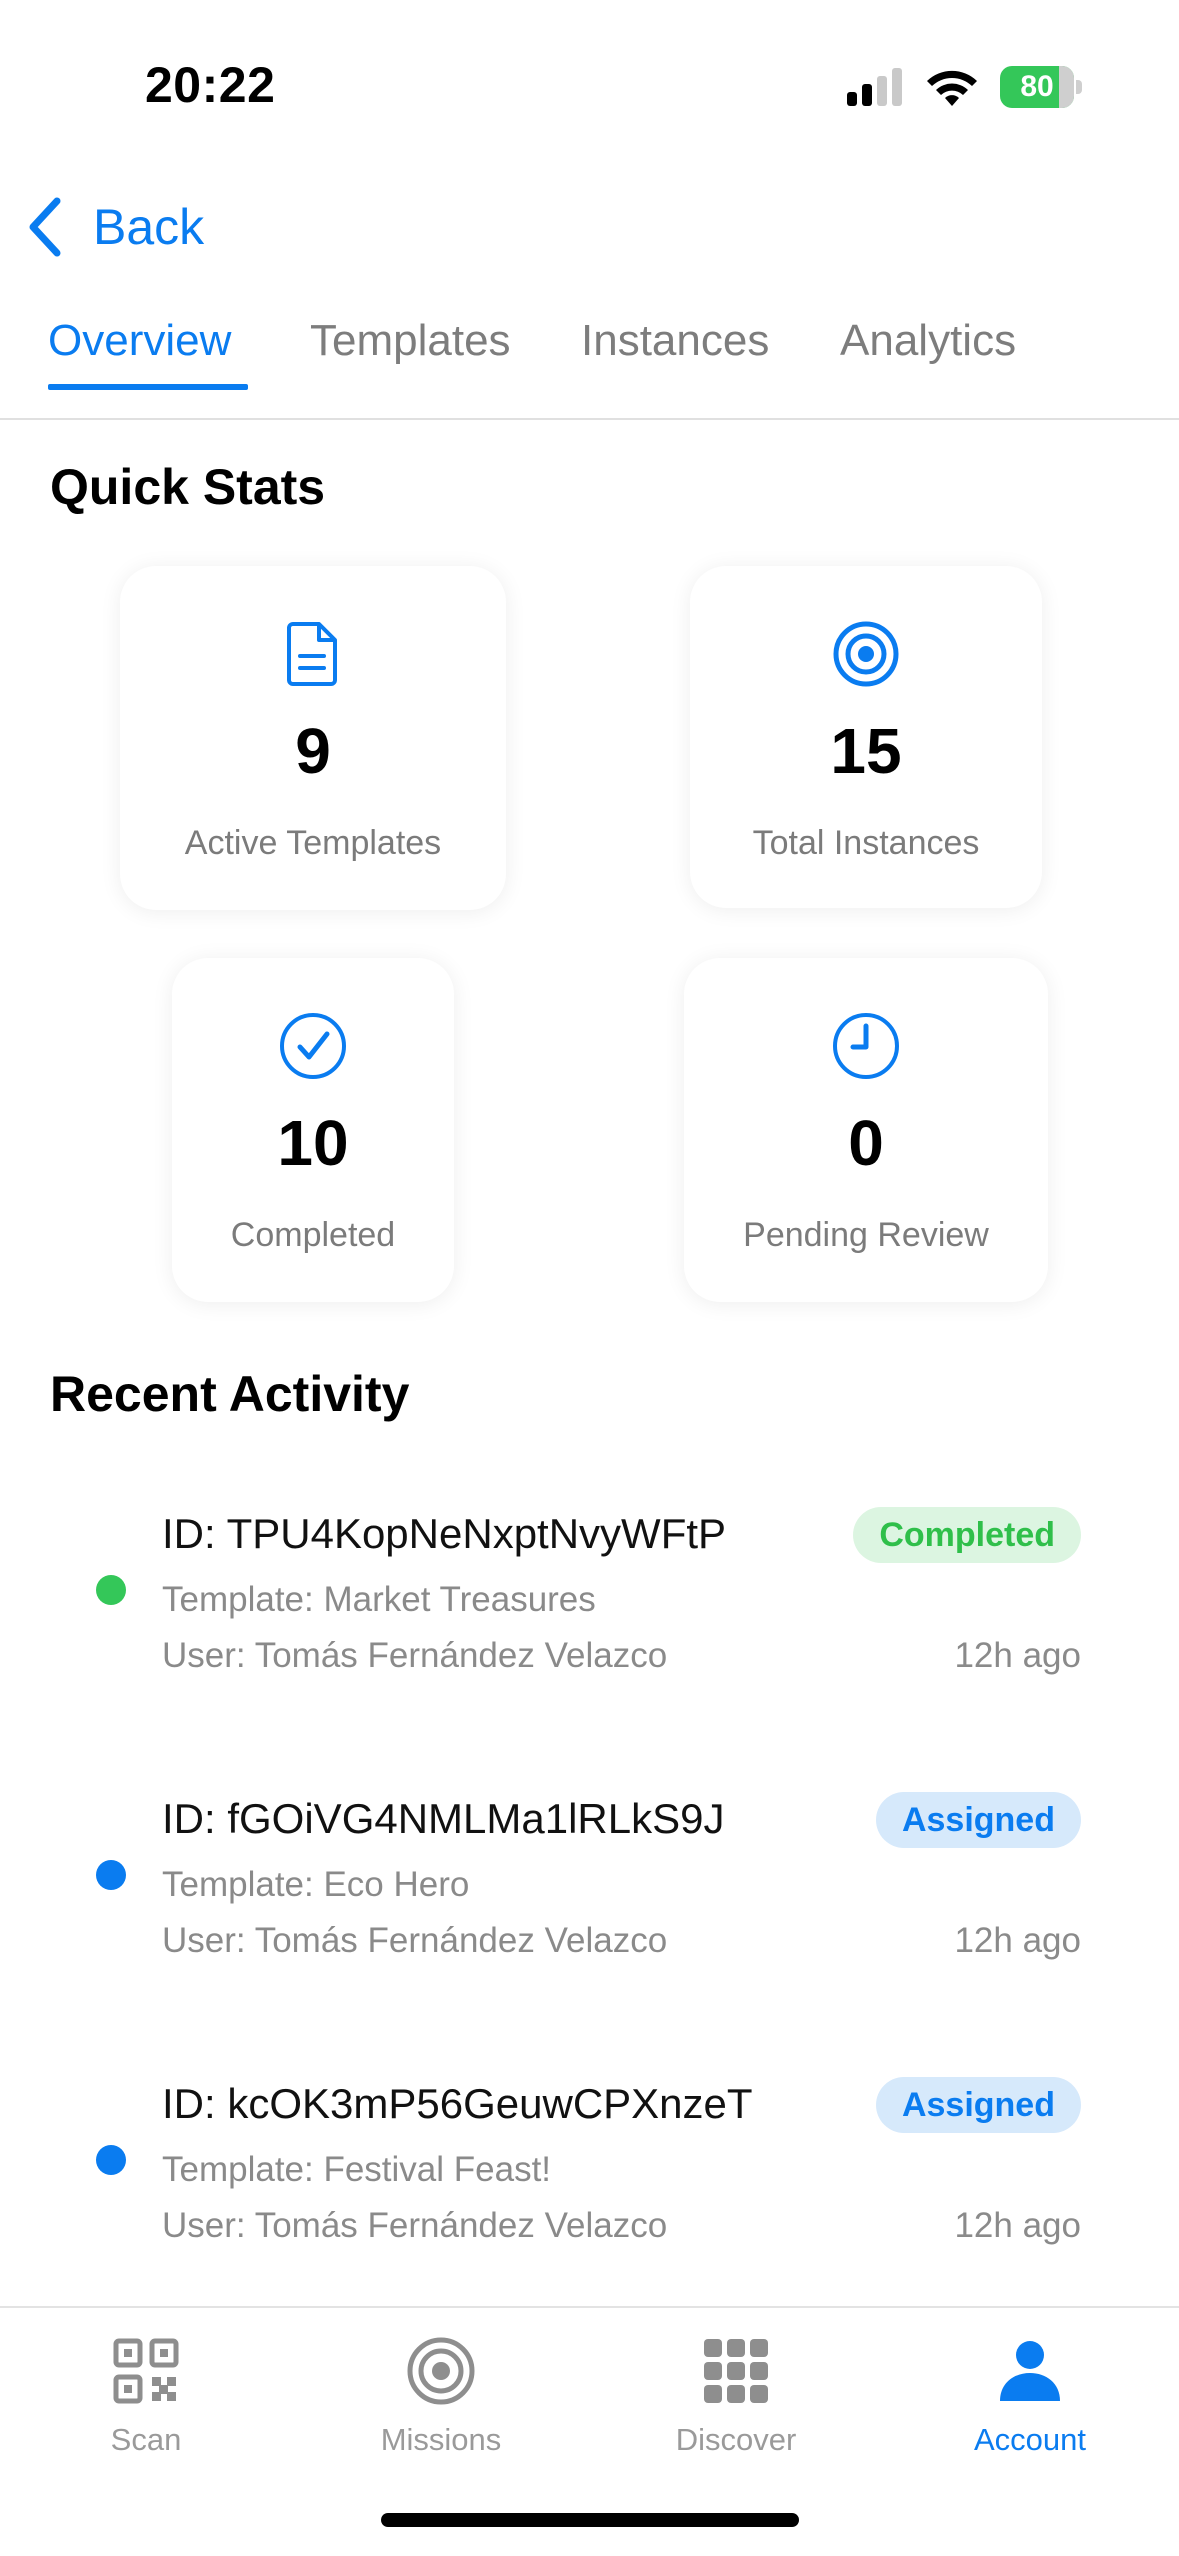 The width and height of the screenshot is (1179, 2556). What do you see at coordinates (316, 1884) in the screenshot?
I see `activity-template: Template: Eco Hero` at bounding box center [316, 1884].